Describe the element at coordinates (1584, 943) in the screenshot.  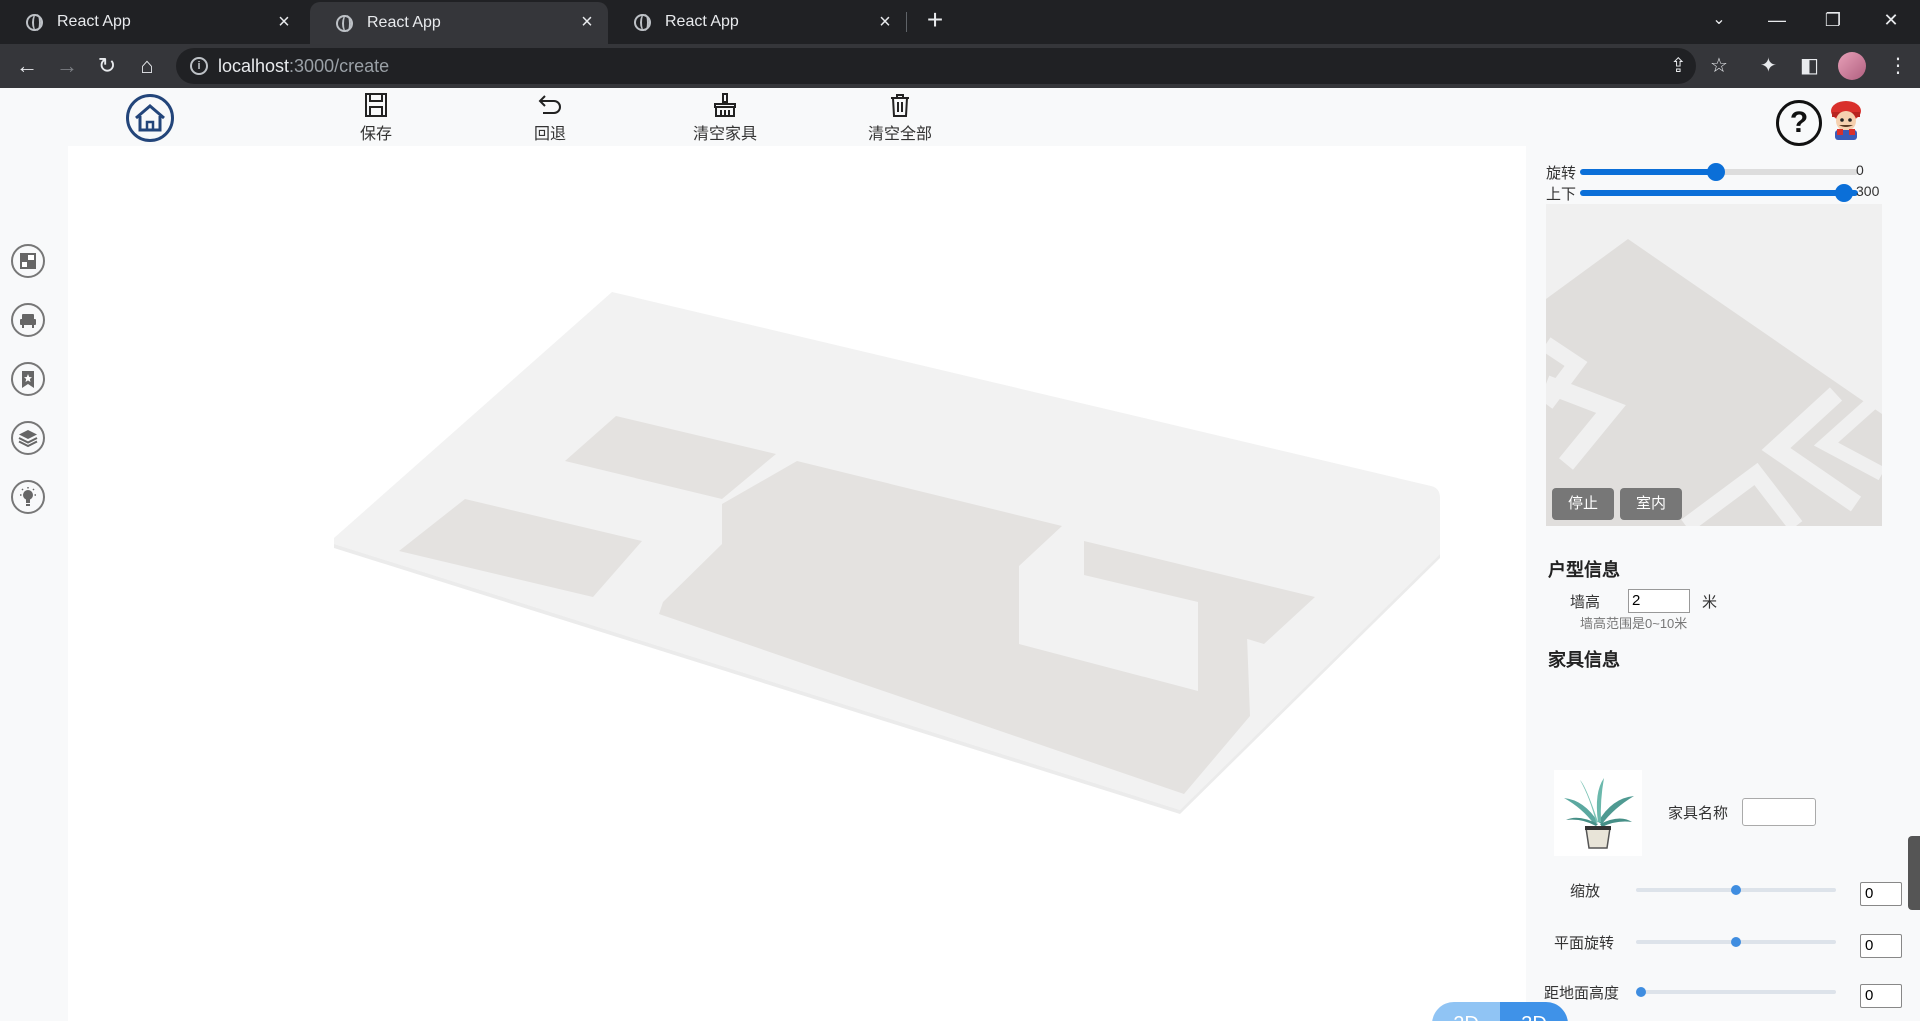
I see `planar-rotate-label: 平面旋转` at that location.